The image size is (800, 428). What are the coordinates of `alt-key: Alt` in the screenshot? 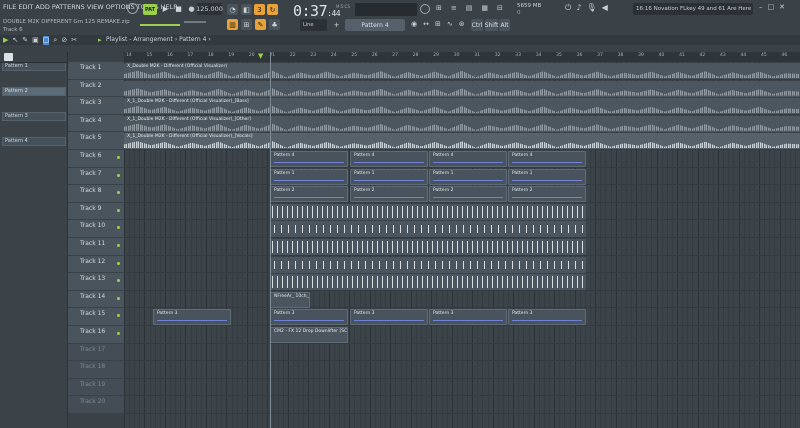 It's located at (504, 25).